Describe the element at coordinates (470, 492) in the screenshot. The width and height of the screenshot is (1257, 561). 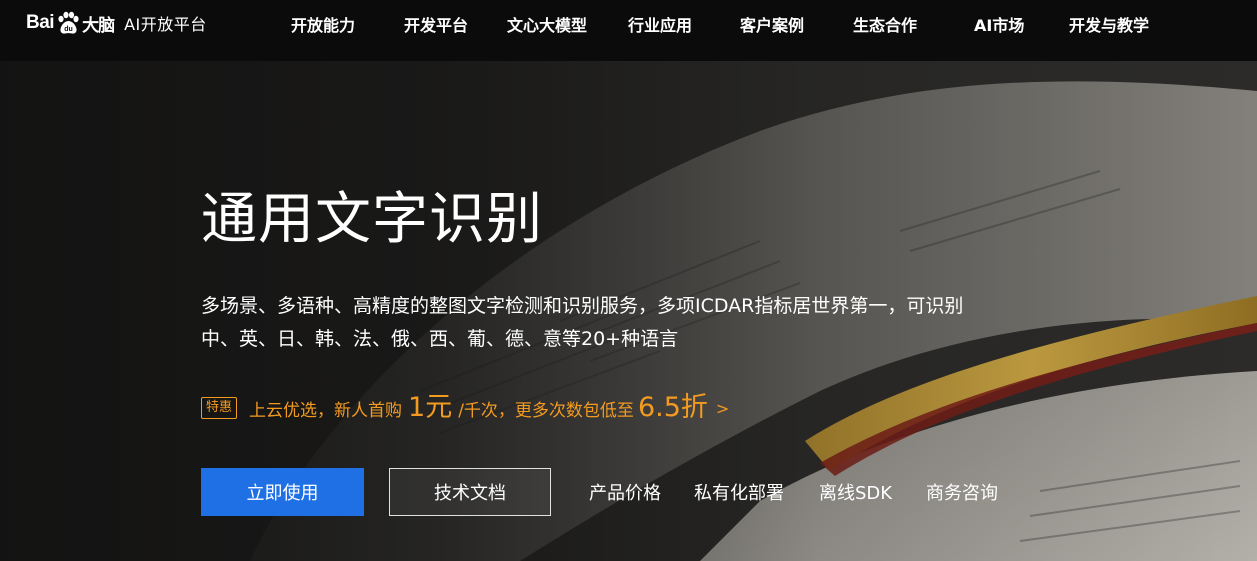
I see `tech-docs-button: 技术文档` at that location.